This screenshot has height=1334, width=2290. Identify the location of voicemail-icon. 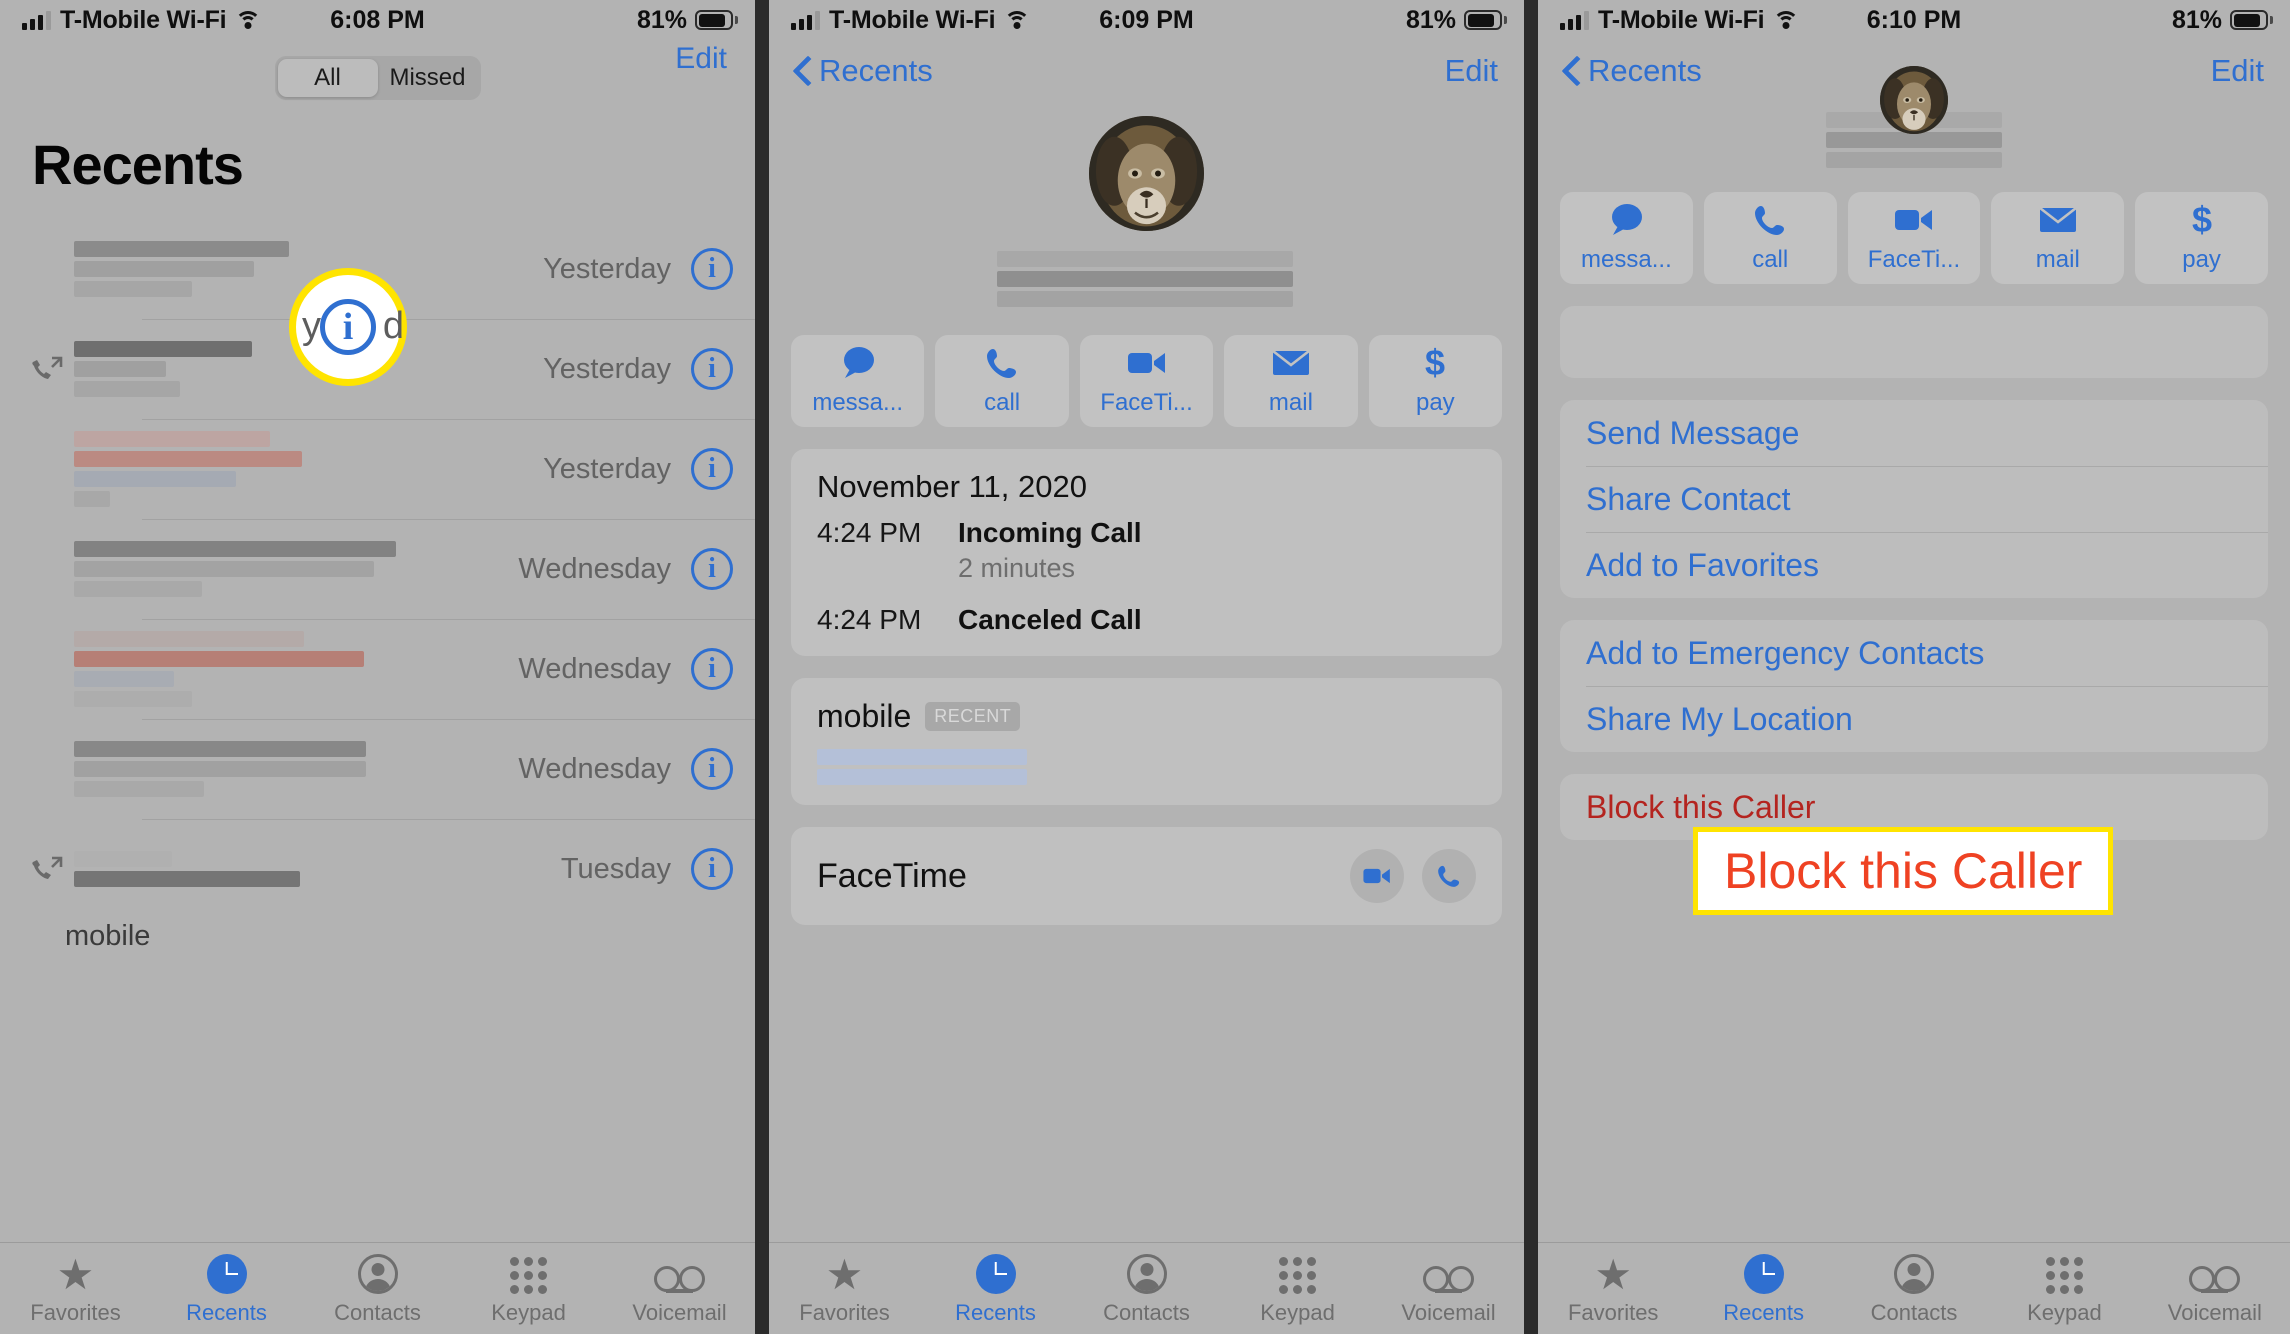
(679, 1273).